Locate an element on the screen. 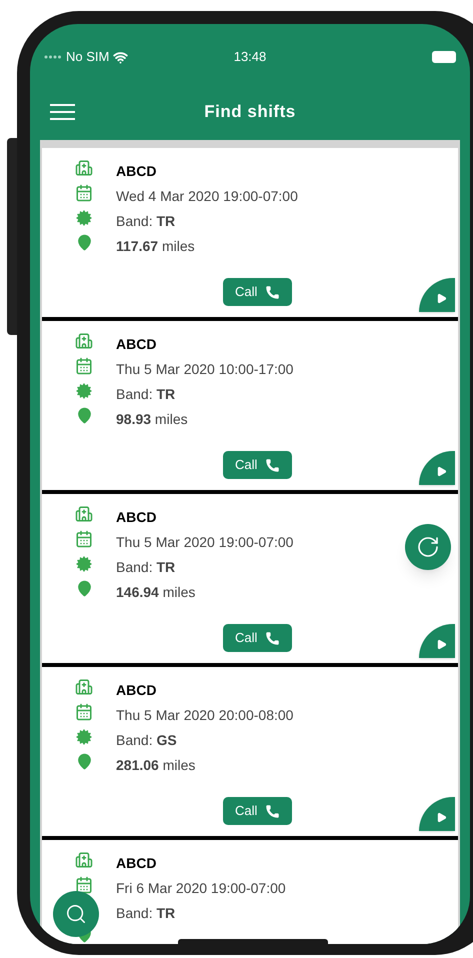 The width and height of the screenshot is (473, 958). page-title: Find shifts is located at coordinates (250, 112).